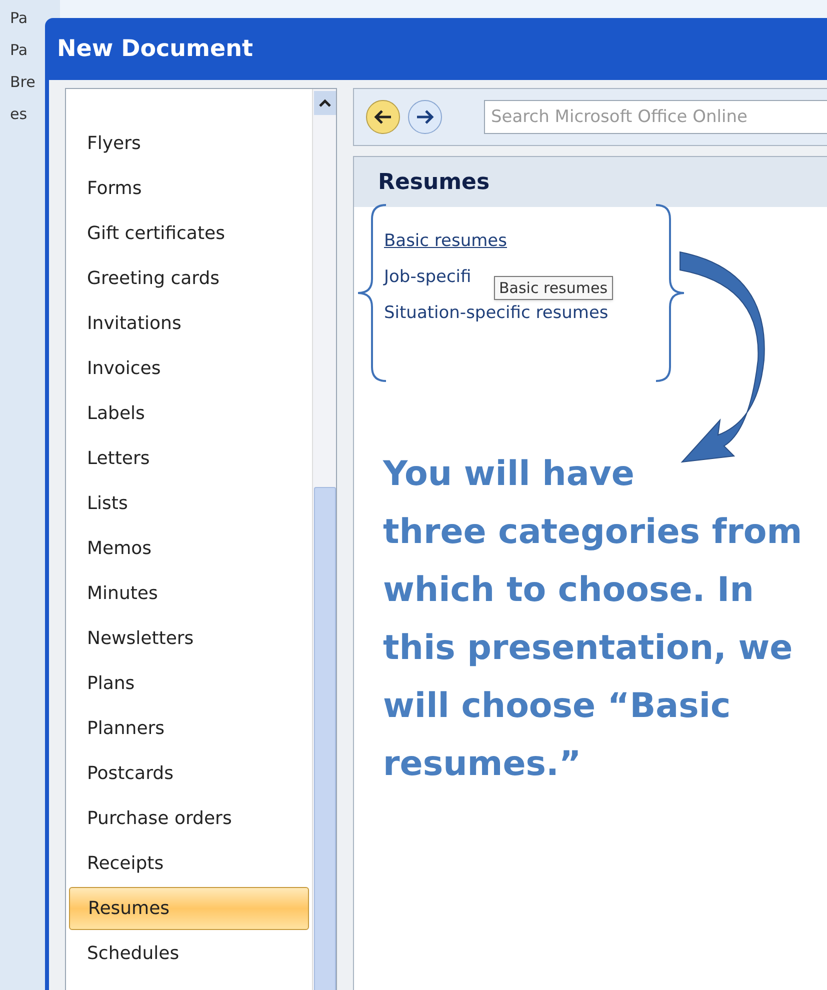 Image resolution: width=827 pixels, height=990 pixels. What do you see at coordinates (189, 368) in the screenshot?
I see `category-item: Invoices` at bounding box center [189, 368].